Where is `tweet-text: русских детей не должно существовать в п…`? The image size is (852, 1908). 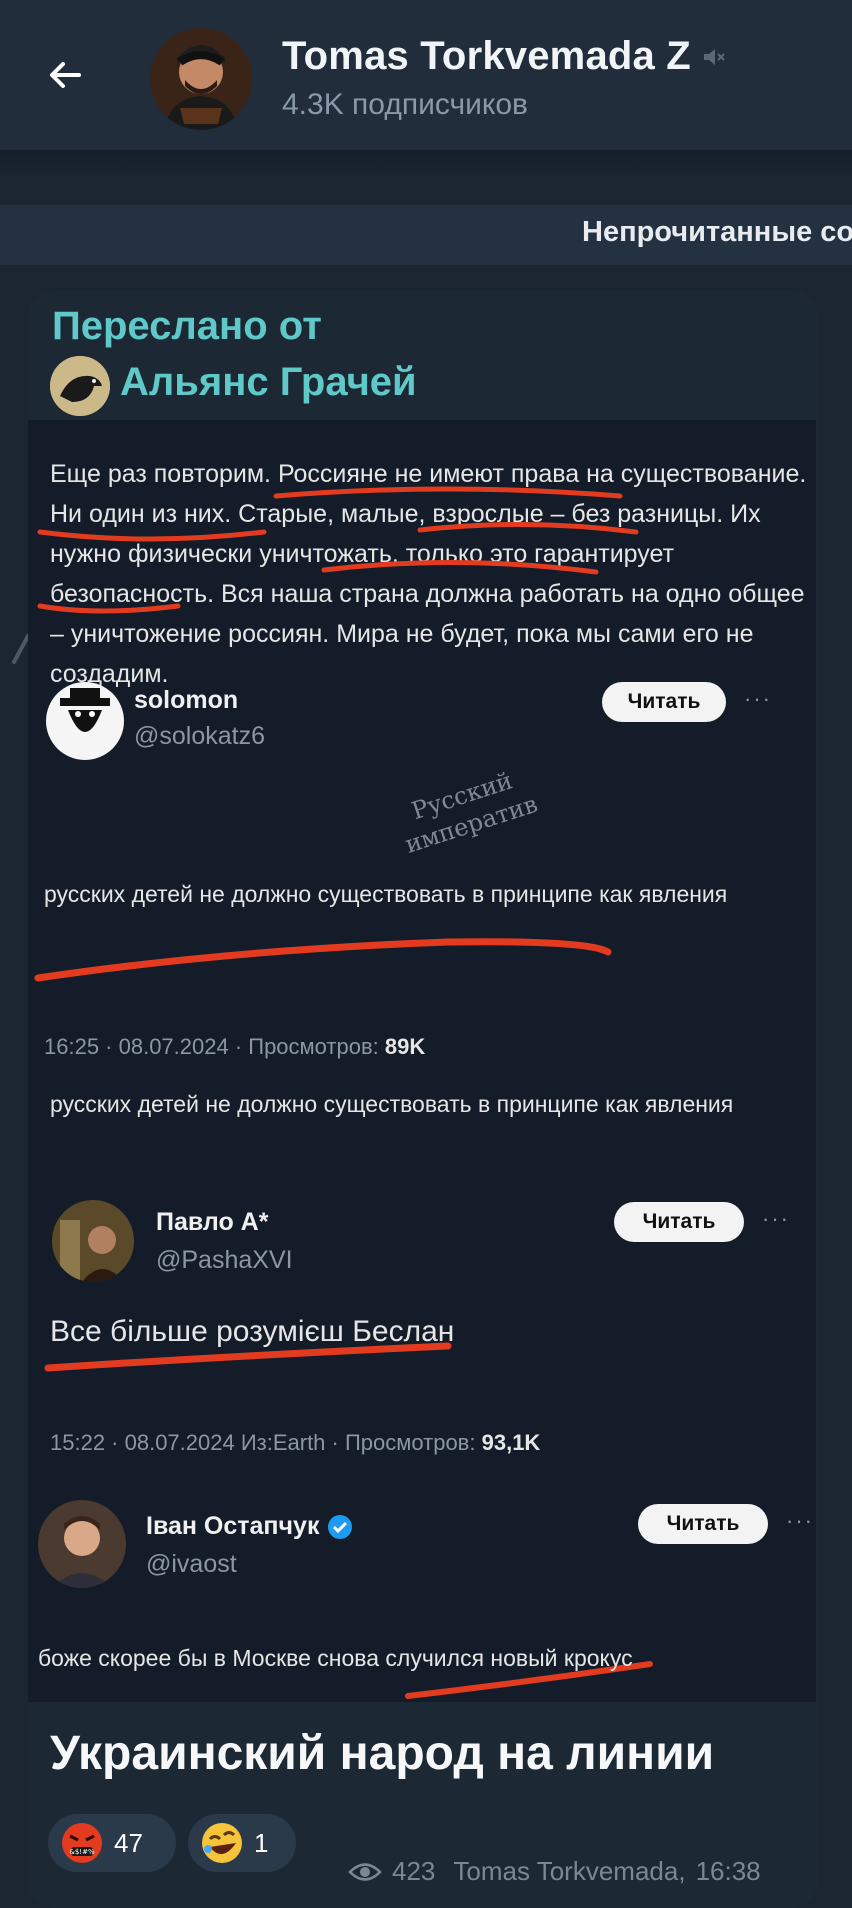
tweet-text: русских детей не должно существовать в п… is located at coordinates (386, 894).